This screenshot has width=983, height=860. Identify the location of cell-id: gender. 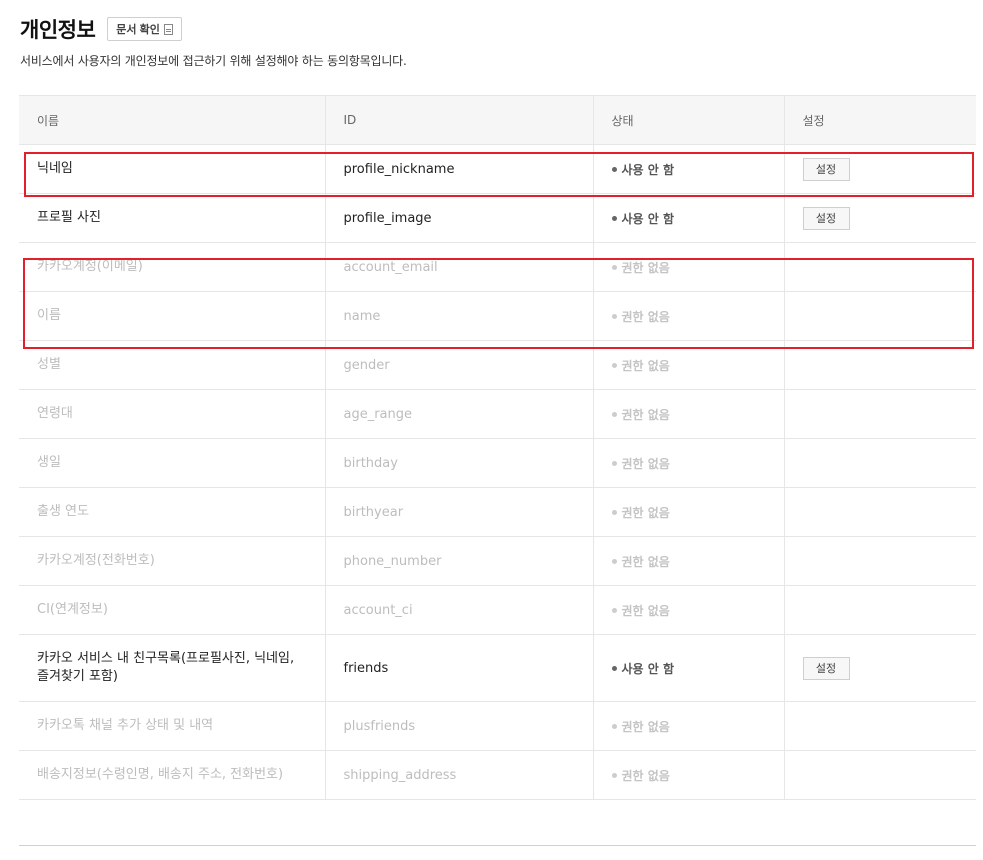
(458, 365).